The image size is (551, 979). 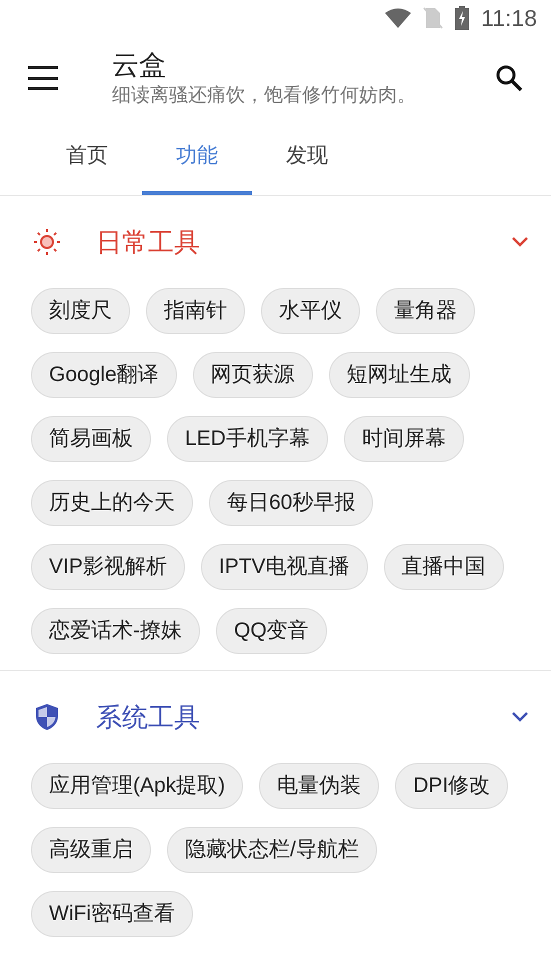 I want to click on section-title: 系统工具, so click(x=148, y=717).